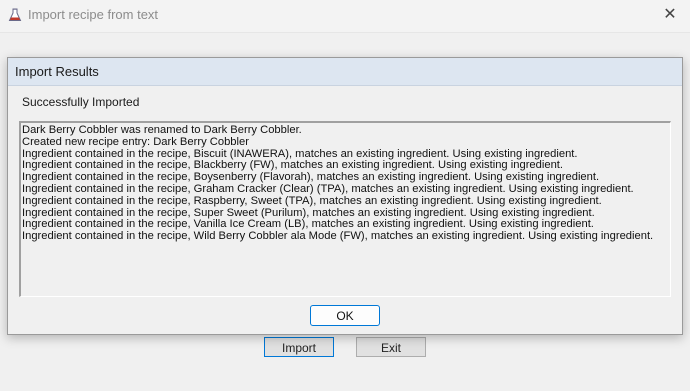  I want to click on window-title: Import recipe from text, so click(93, 14).